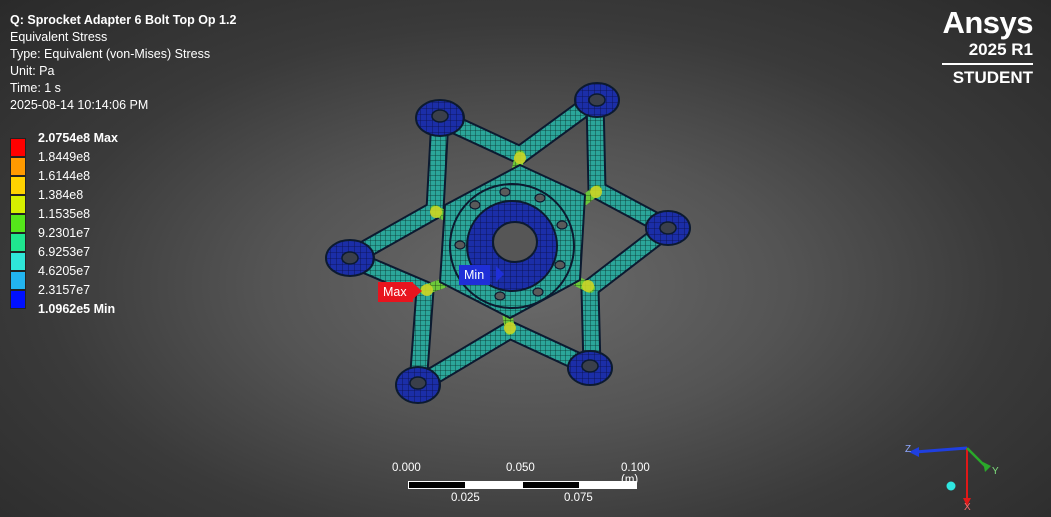 The image size is (1051, 517). What do you see at coordinates (465, 498) in the screenshot?
I see `scale-label-025: 0.025` at bounding box center [465, 498].